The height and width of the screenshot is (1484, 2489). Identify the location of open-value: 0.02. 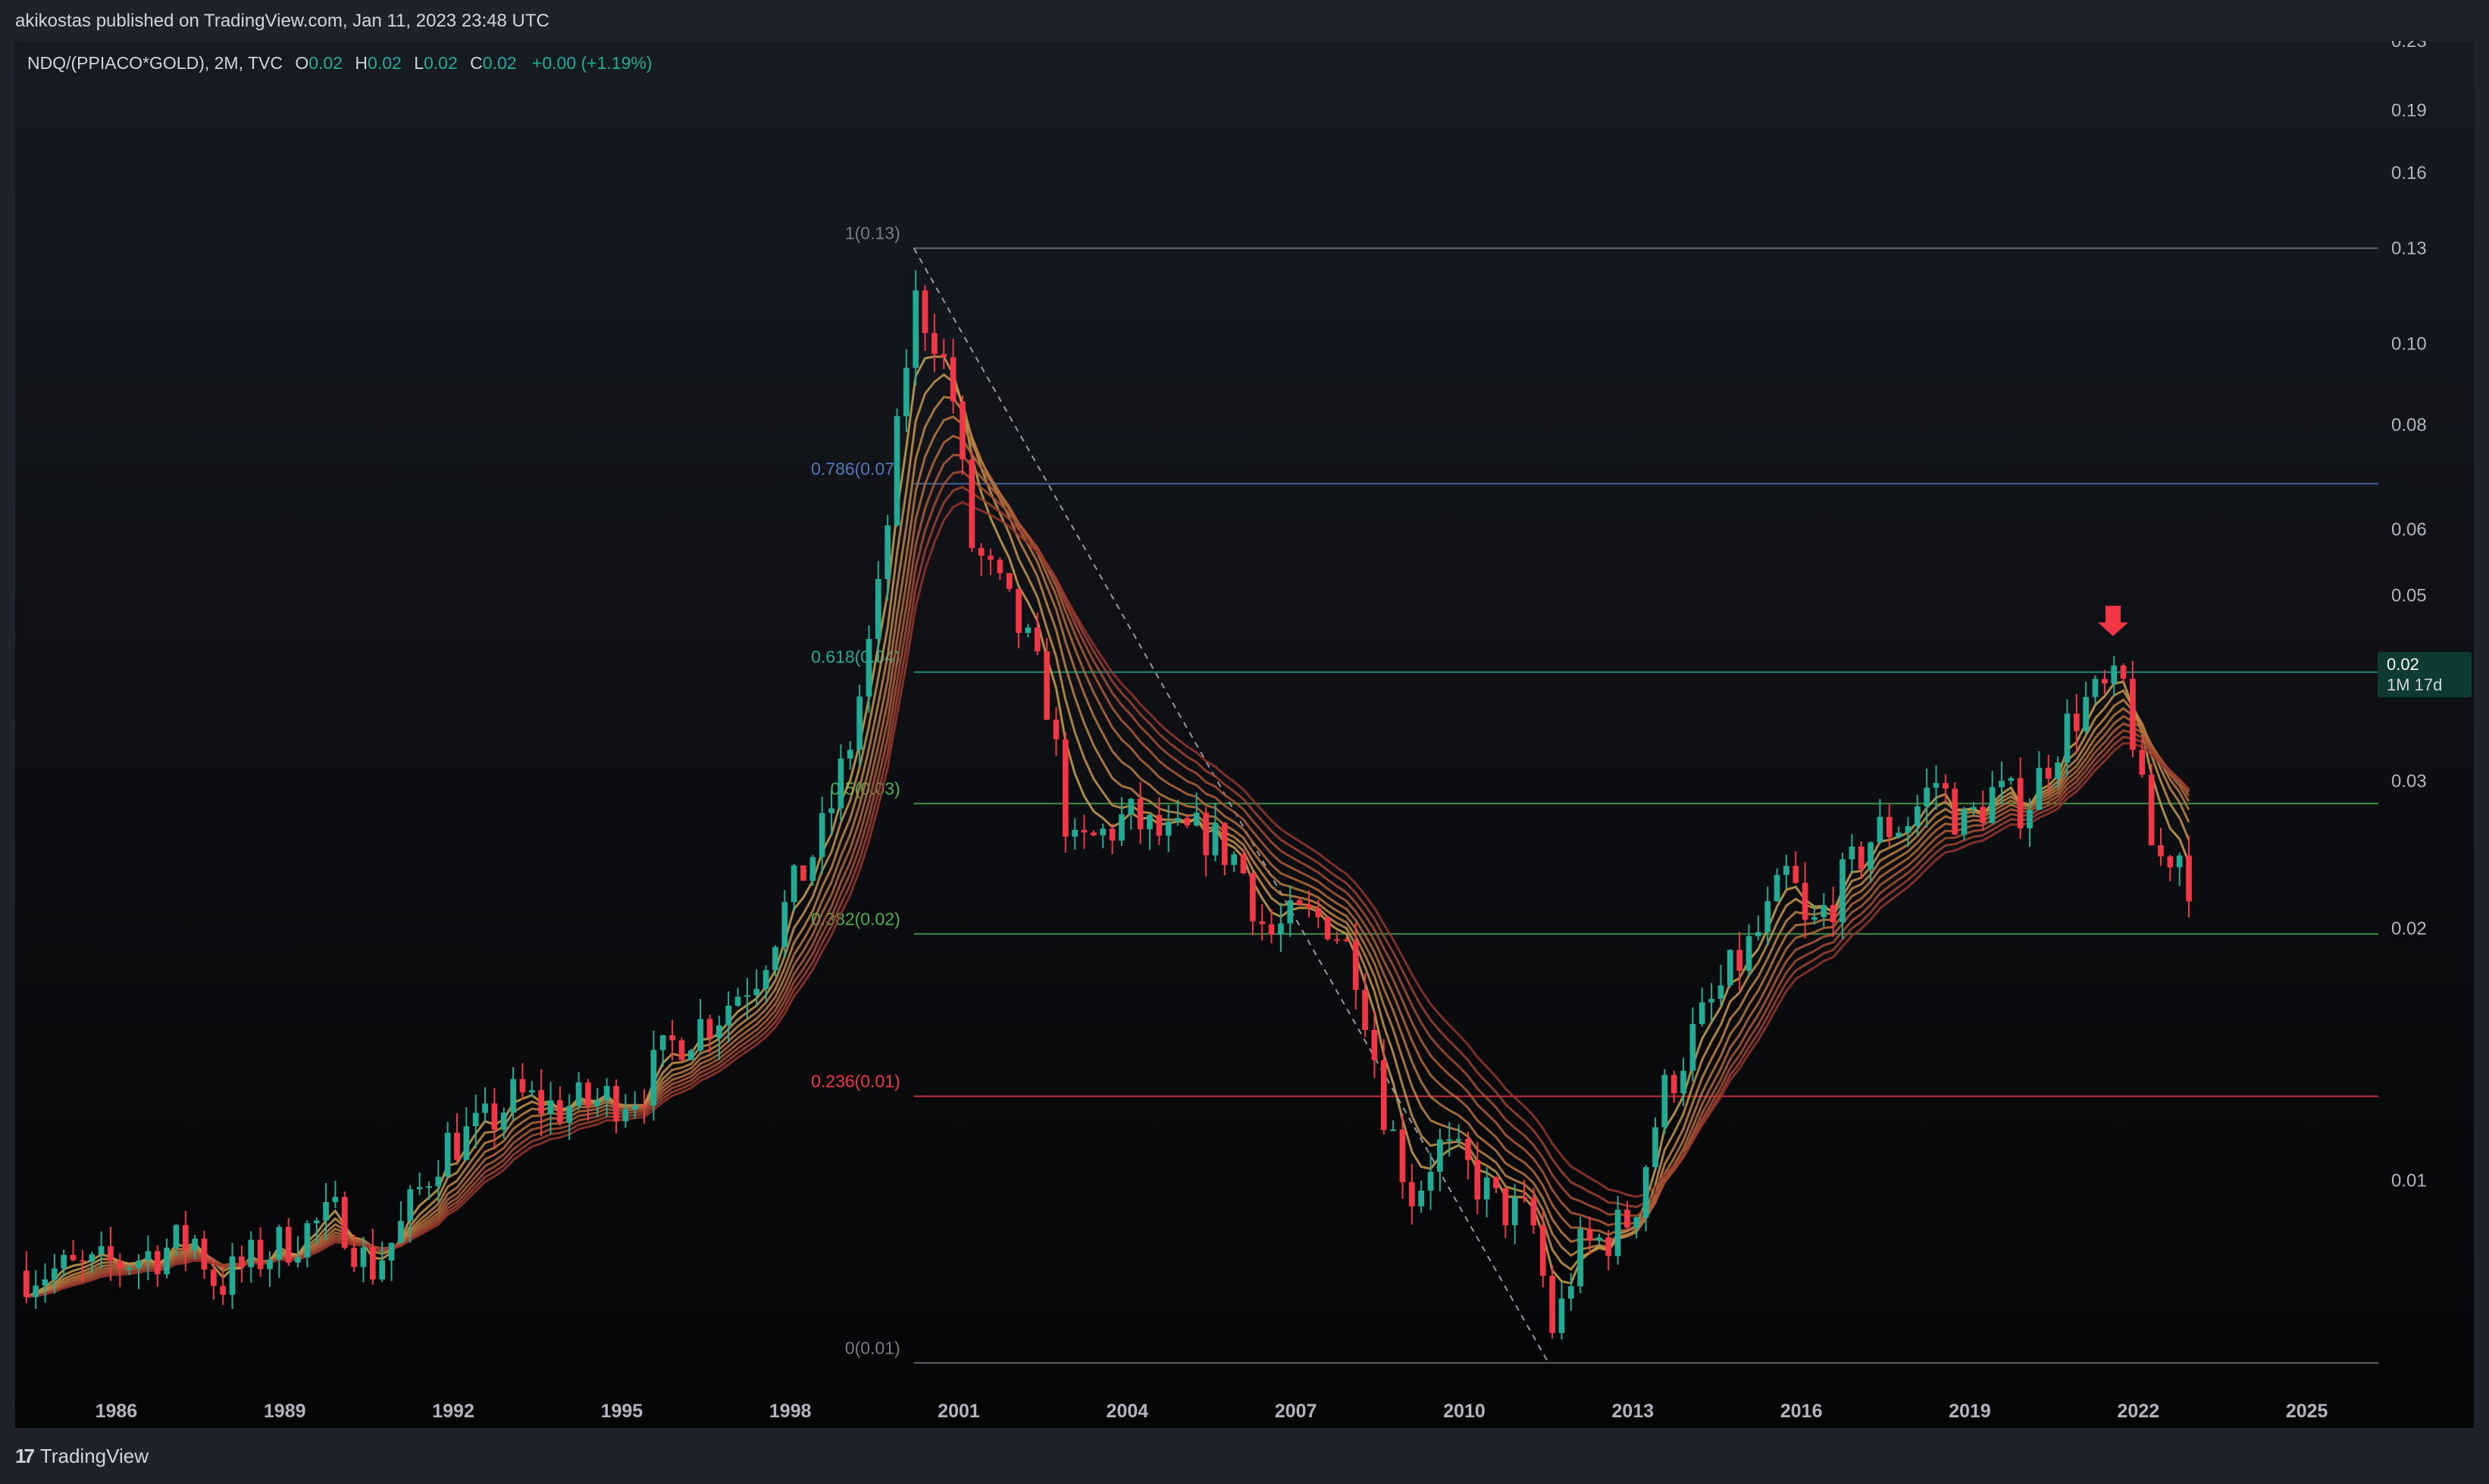
(325, 63).